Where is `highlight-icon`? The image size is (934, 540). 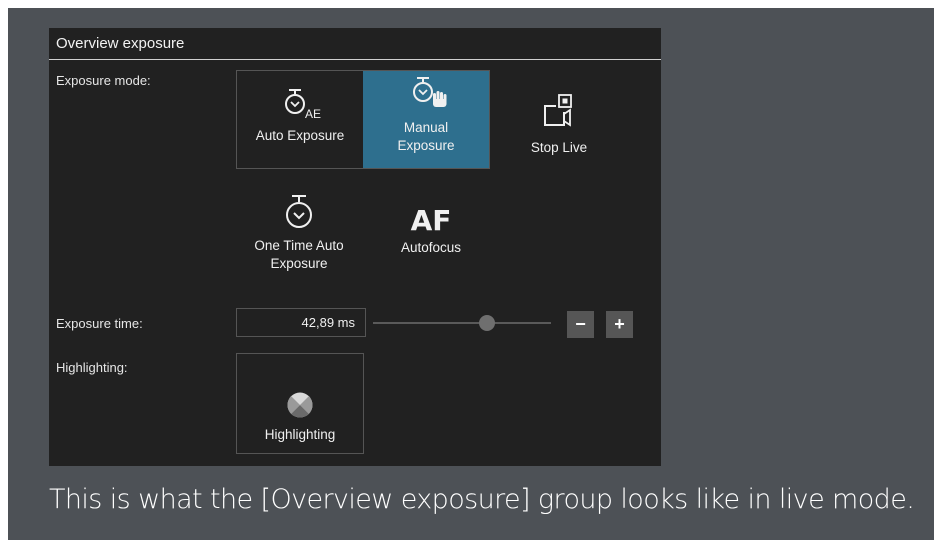 highlight-icon is located at coordinates (300, 405).